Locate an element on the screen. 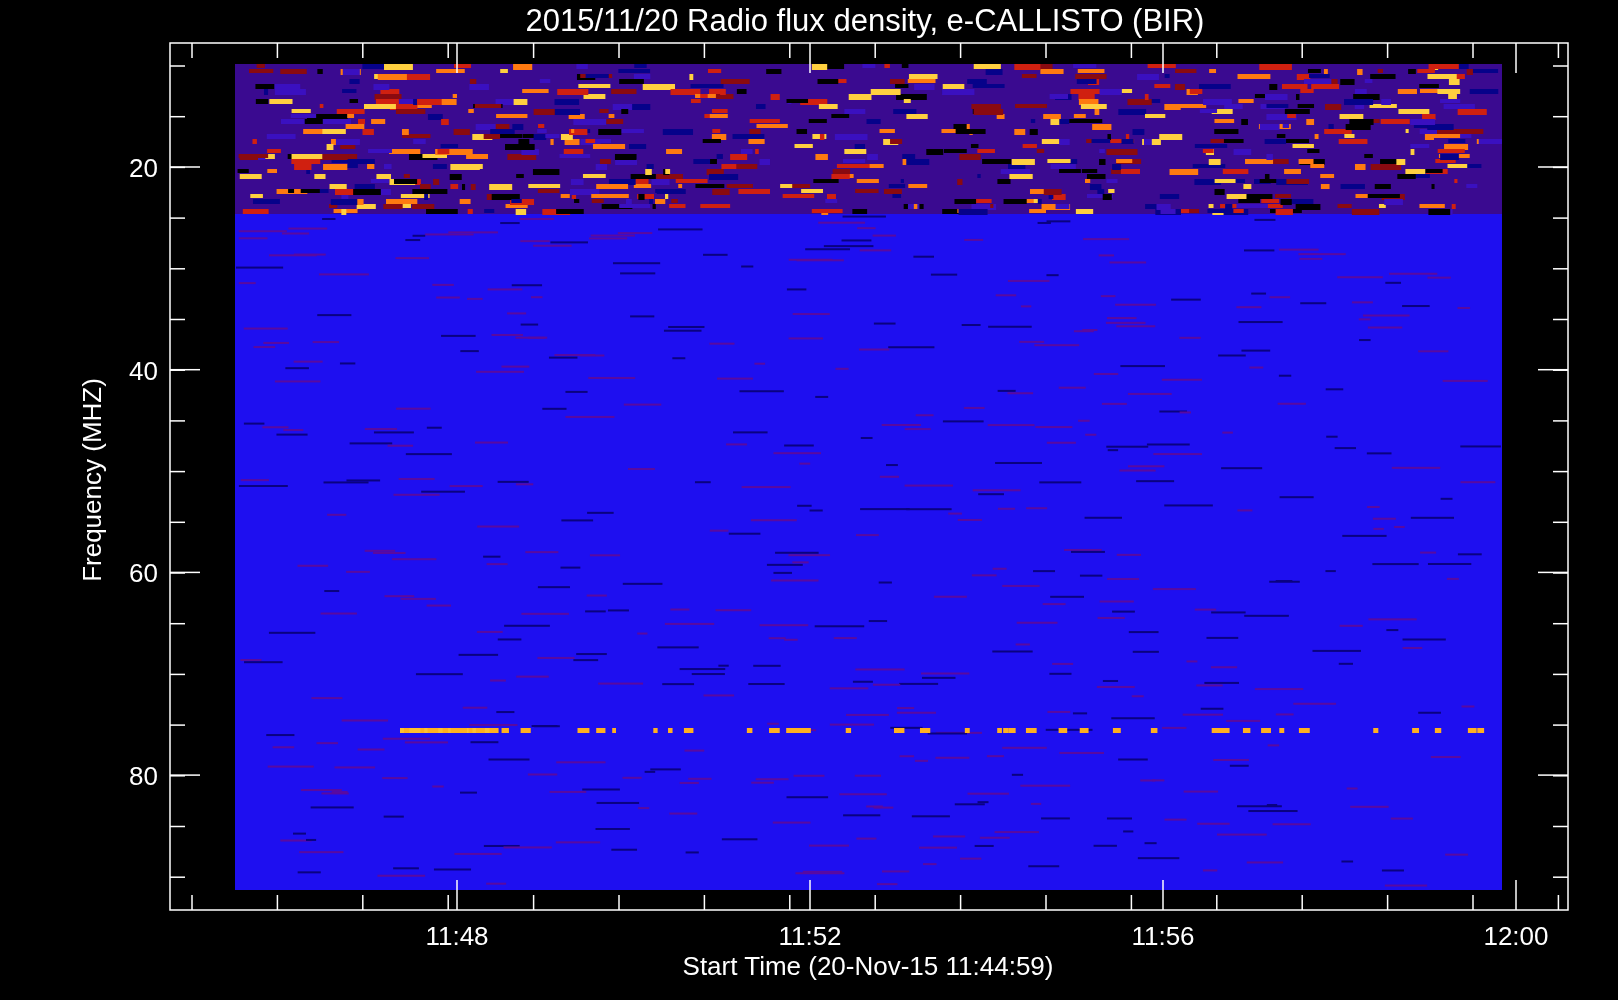 The height and width of the screenshot is (1000, 1618). y-tick-label: 80 is located at coordinates (143, 776).